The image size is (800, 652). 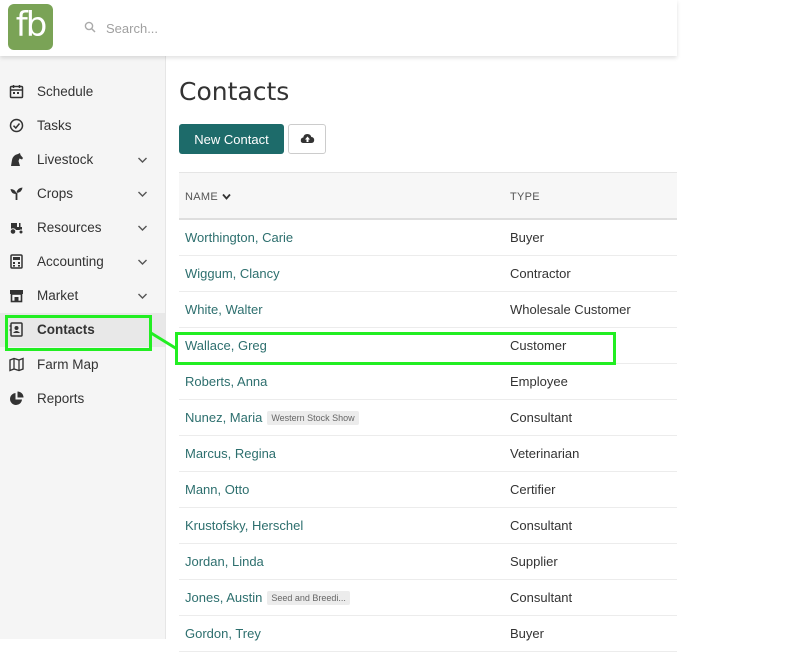 I want to click on table-row: Jordan, Linda Supplier, so click(x=428, y=562).